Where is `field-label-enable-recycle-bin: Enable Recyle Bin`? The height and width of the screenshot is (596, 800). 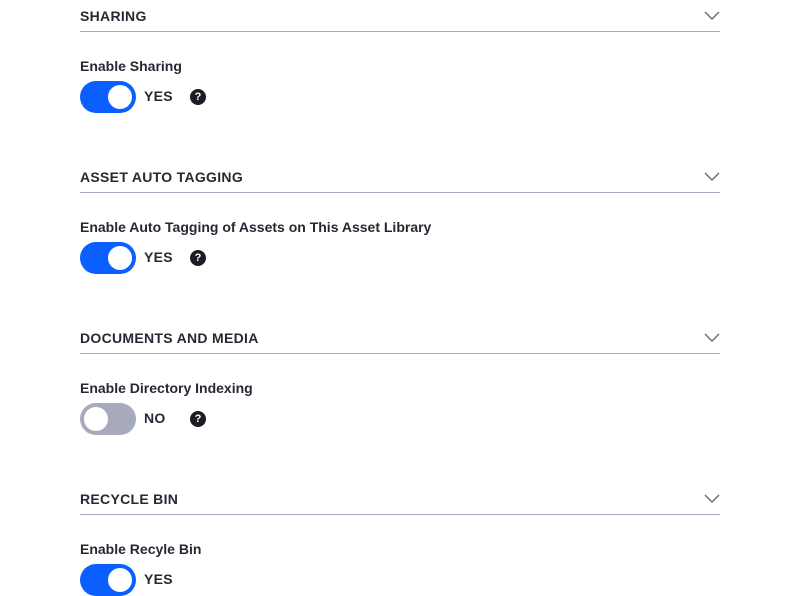 field-label-enable-recycle-bin: Enable Recyle Bin is located at coordinates (141, 549).